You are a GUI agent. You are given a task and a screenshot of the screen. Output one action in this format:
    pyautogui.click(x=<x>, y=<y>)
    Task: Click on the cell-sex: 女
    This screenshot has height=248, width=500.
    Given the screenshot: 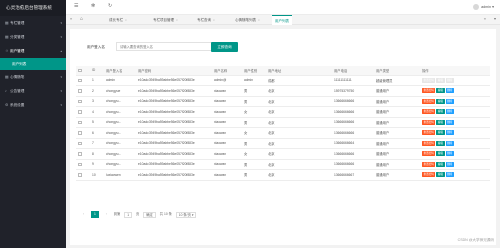 What is the action you would take?
    pyautogui.click(x=254, y=133)
    